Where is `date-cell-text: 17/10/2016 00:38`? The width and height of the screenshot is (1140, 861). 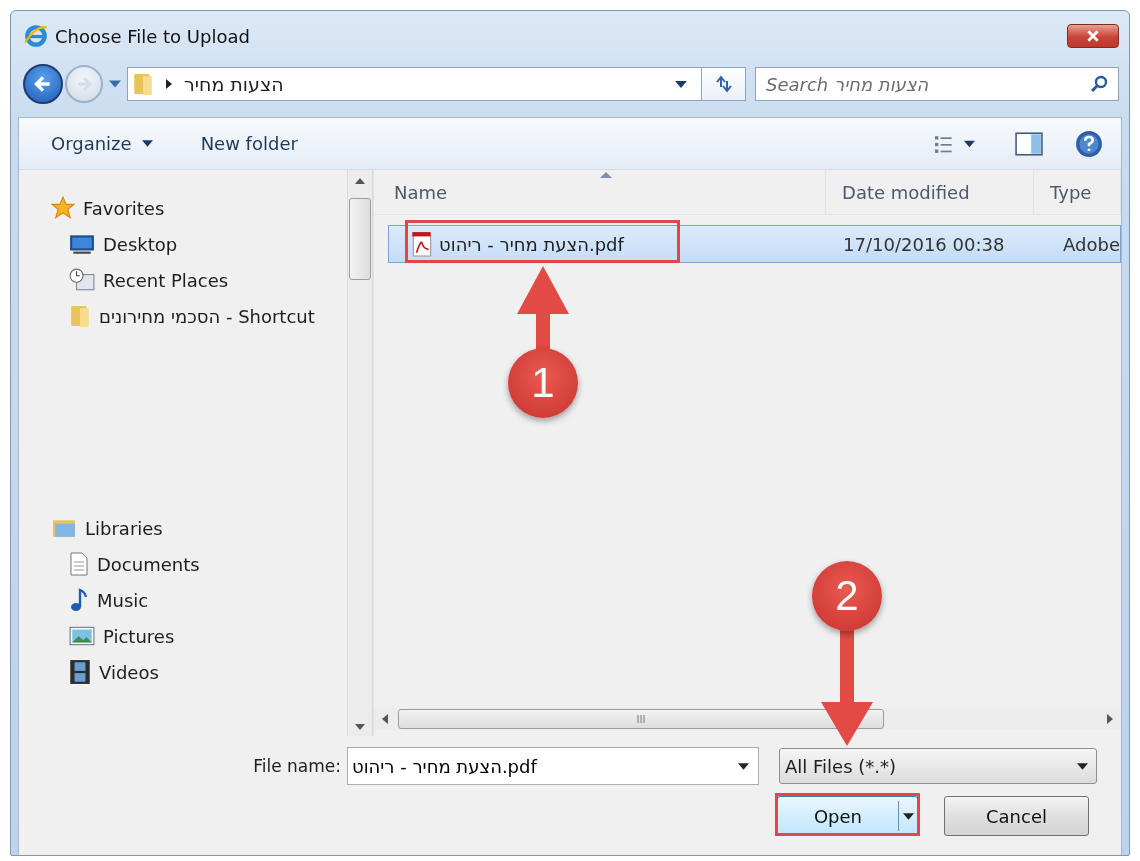 date-cell-text: 17/10/2016 00:38 is located at coordinates (924, 244).